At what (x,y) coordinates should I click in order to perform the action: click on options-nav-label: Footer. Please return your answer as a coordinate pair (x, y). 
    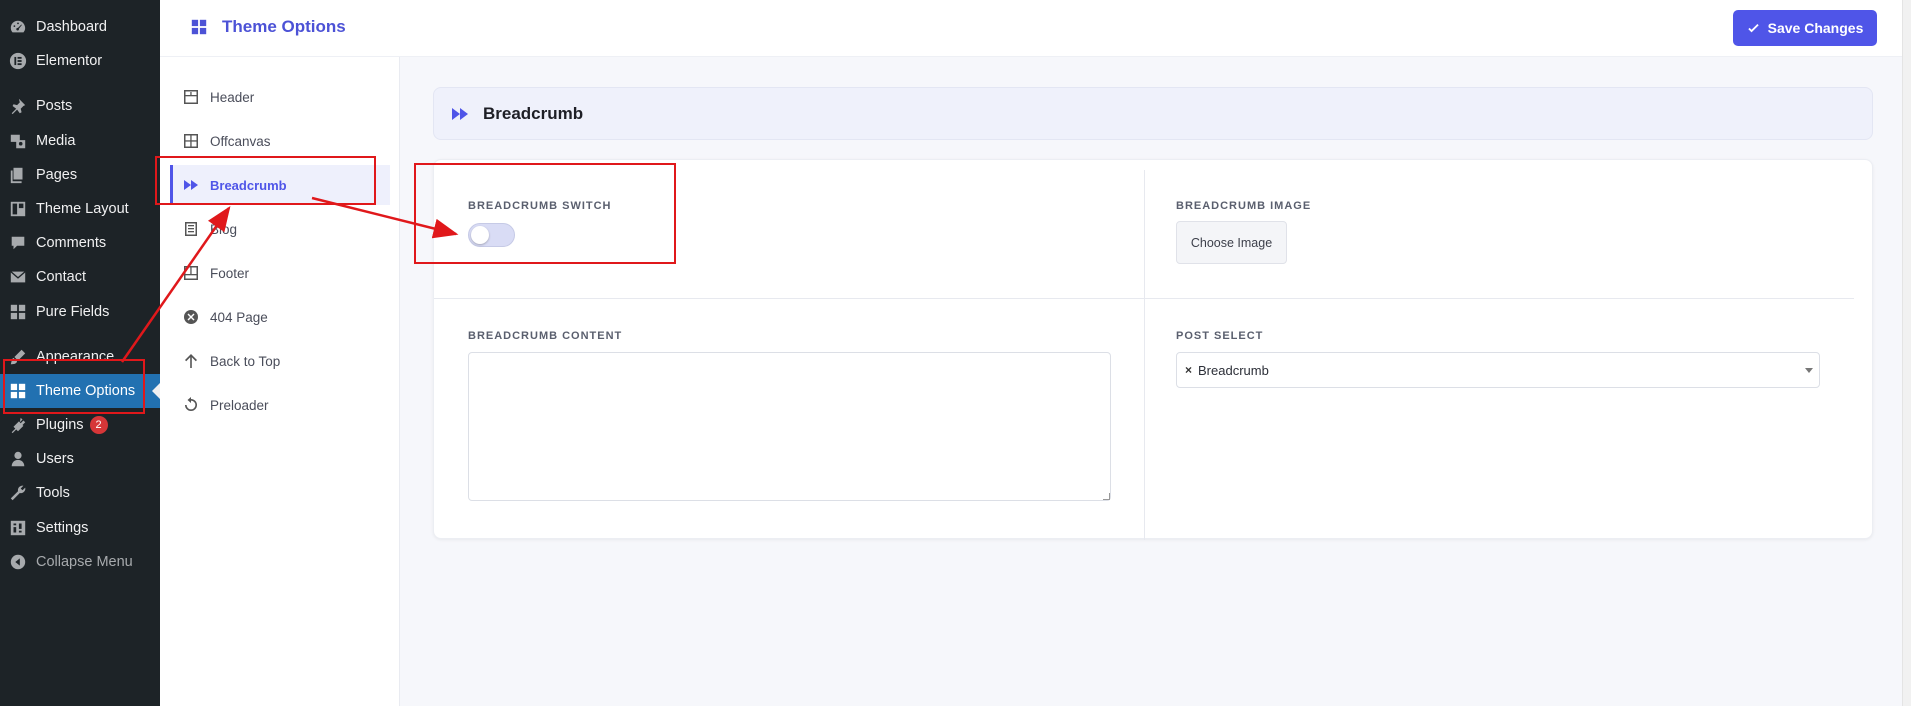
    Looking at the image, I should click on (230, 273).